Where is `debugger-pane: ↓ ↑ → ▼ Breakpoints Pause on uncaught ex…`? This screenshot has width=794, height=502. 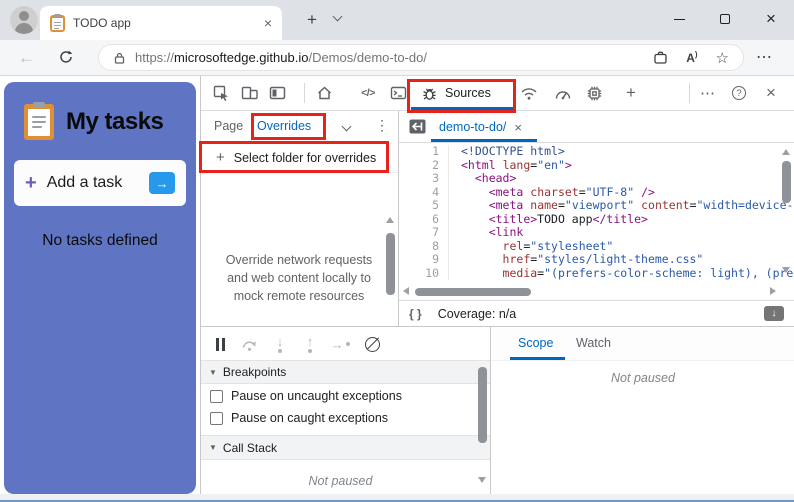 debugger-pane: ↓ ↑ → ▼ Breakpoints Pause on uncaught ex… is located at coordinates (346, 411).